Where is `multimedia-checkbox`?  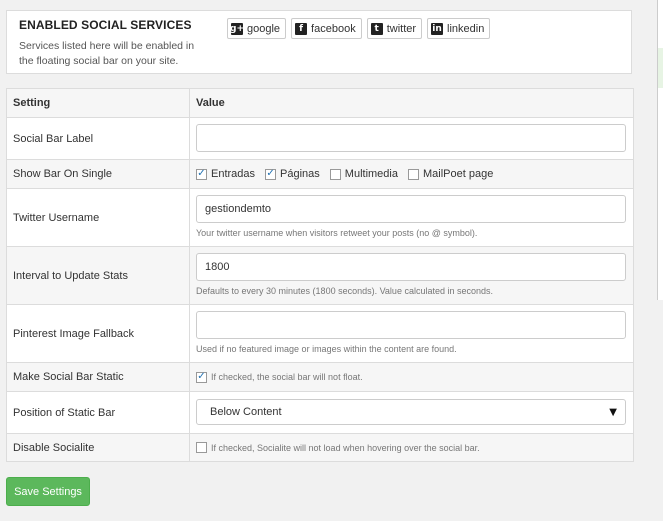 multimedia-checkbox is located at coordinates (335, 174).